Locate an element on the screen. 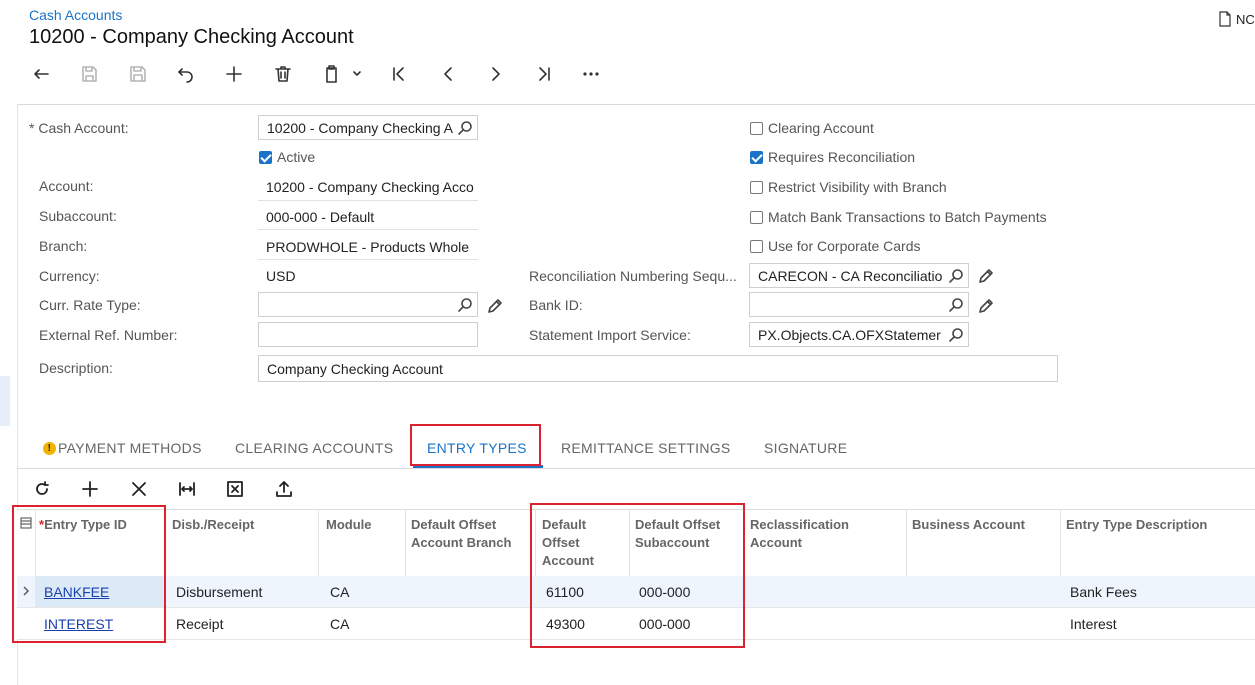 The width and height of the screenshot is (1255, 685). save-close-icon is located at coordinates (89, 74).